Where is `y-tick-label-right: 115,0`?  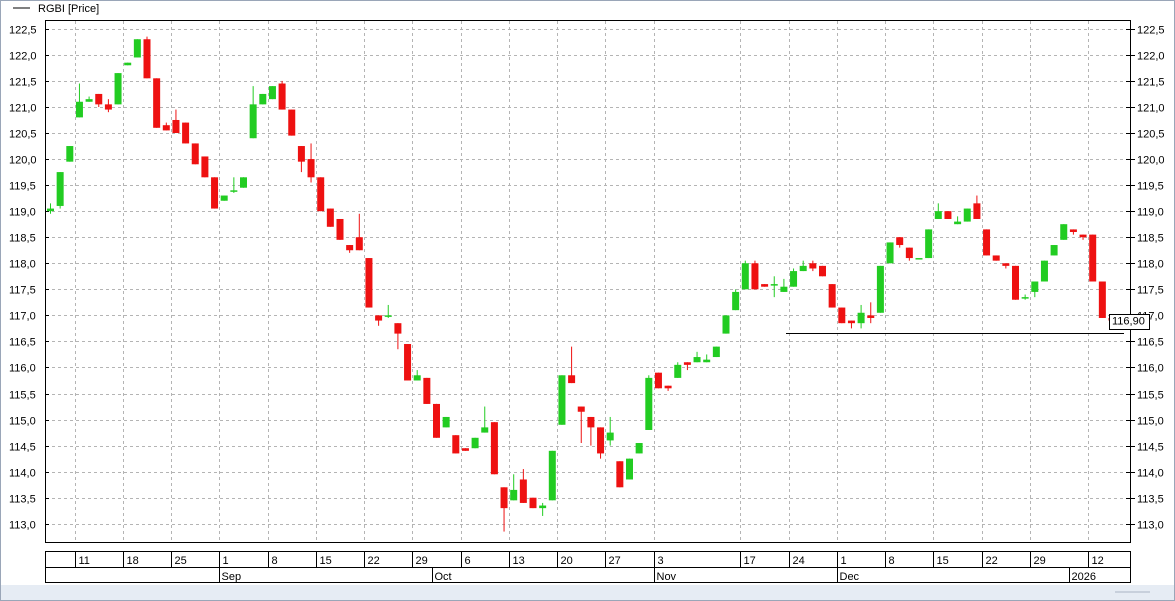 y-tick-label-right: 115,0 is located at coordinates (1150, 422).